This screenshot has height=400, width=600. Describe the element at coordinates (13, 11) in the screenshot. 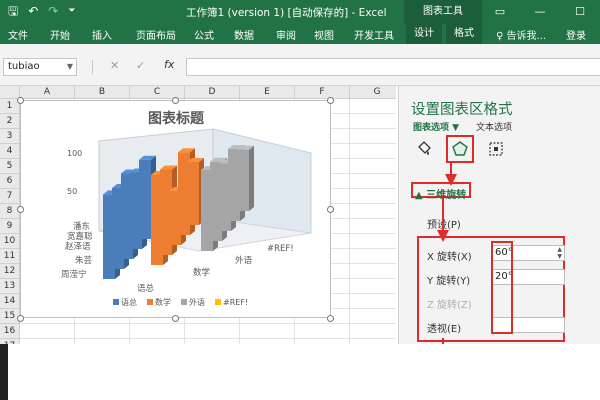

I see `save-icon: 🖫` at that location.